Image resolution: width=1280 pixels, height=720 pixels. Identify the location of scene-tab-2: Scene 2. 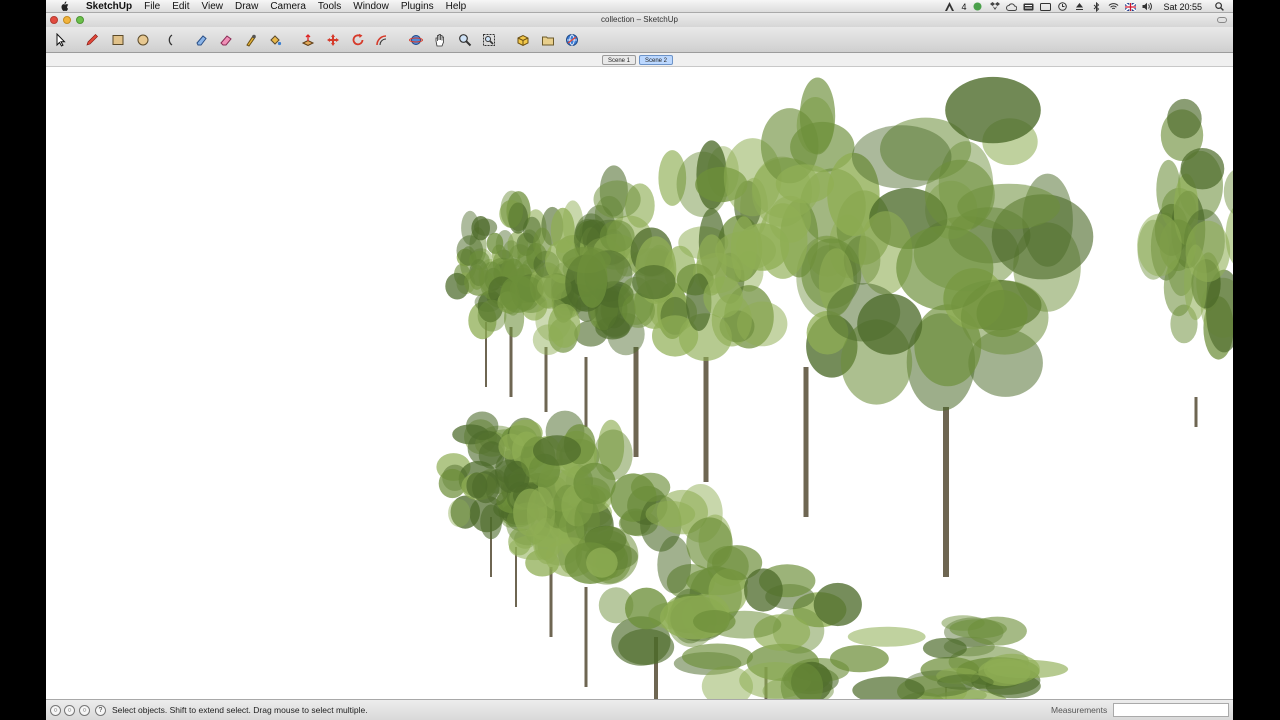
(656, 60).